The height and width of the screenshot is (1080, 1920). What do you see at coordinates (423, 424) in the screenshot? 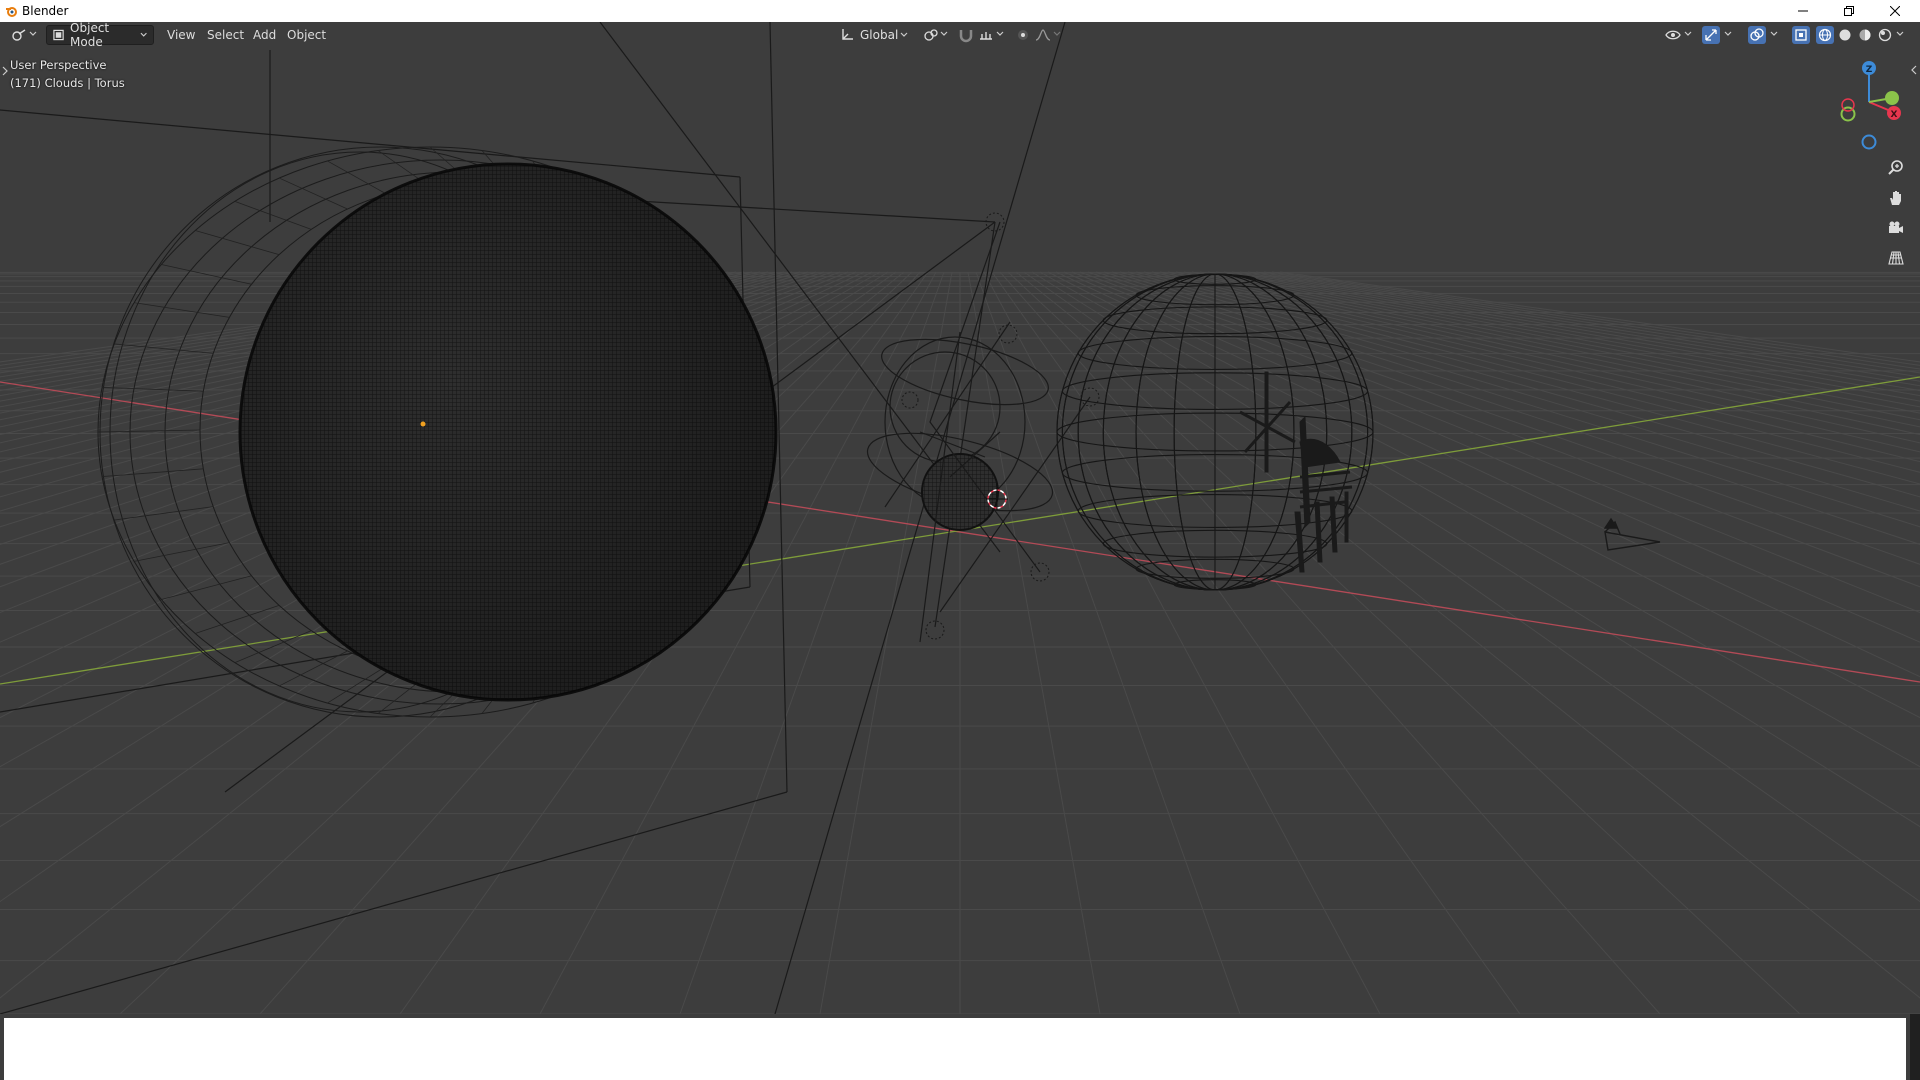
I see `origin-dot` at bounding box center [423, 424].